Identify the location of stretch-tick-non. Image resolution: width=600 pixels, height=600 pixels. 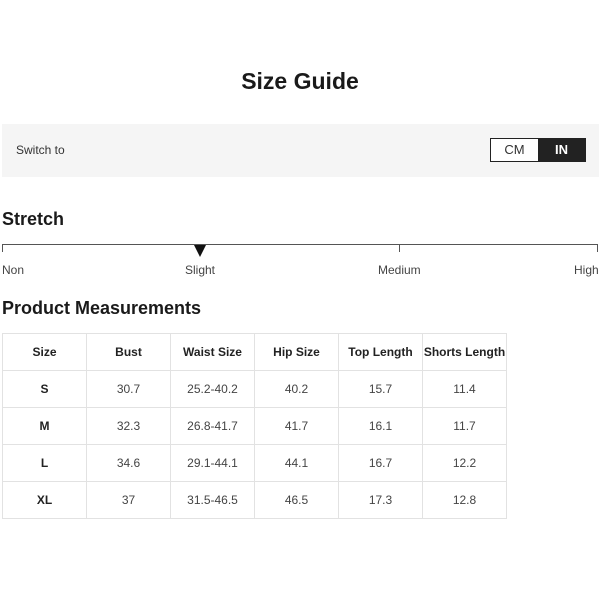
(2, 248).